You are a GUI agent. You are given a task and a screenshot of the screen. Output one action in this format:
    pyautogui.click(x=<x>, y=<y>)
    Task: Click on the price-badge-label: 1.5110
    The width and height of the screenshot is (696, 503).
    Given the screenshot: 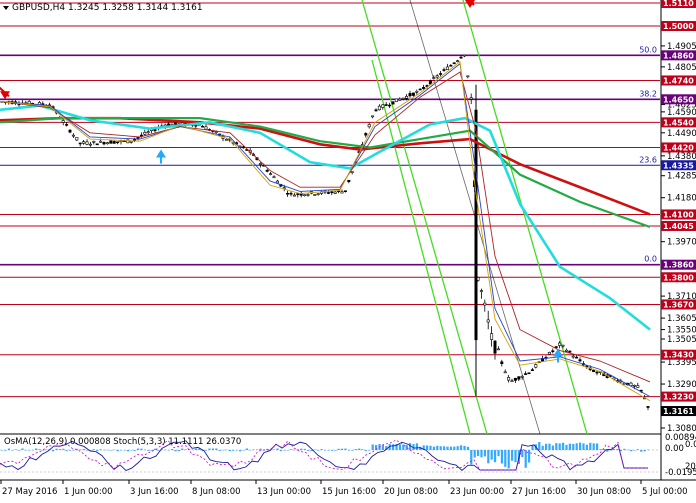 What is the action you would take?
    pyautogui.click(x=678, y=4)
    